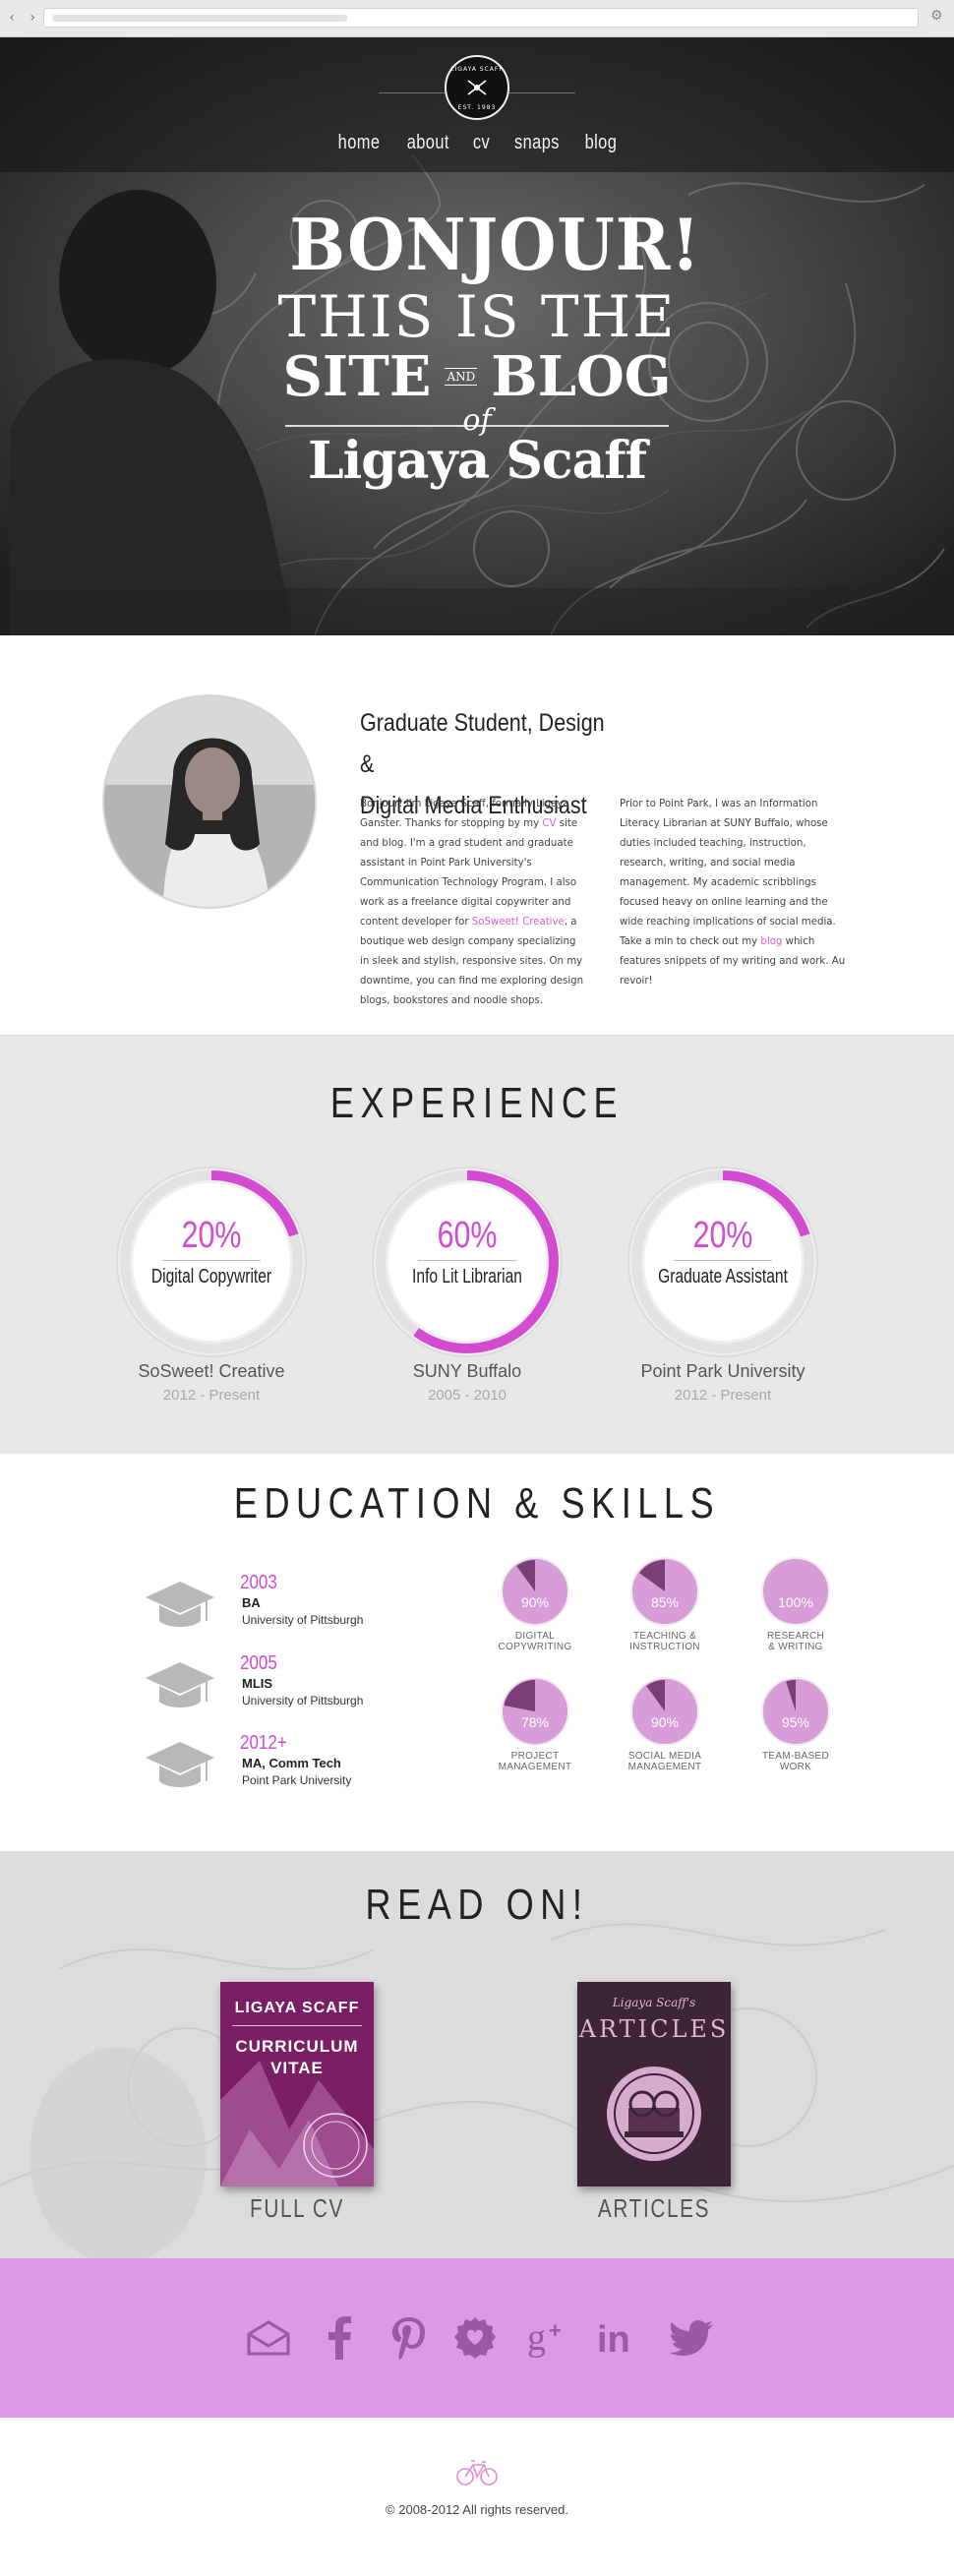 This screenshot has height=2576, width=954. I want to click on cv-book-title-1: CURRICULUM, so click(297, 2047).